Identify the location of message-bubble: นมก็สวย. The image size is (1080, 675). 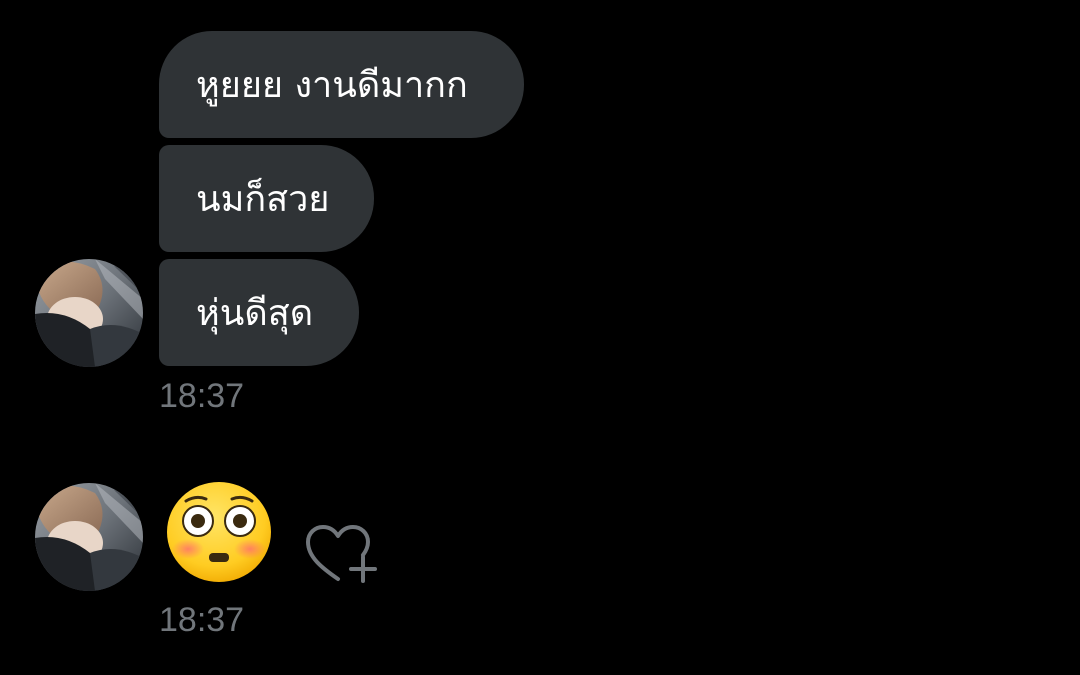
(266, 198).